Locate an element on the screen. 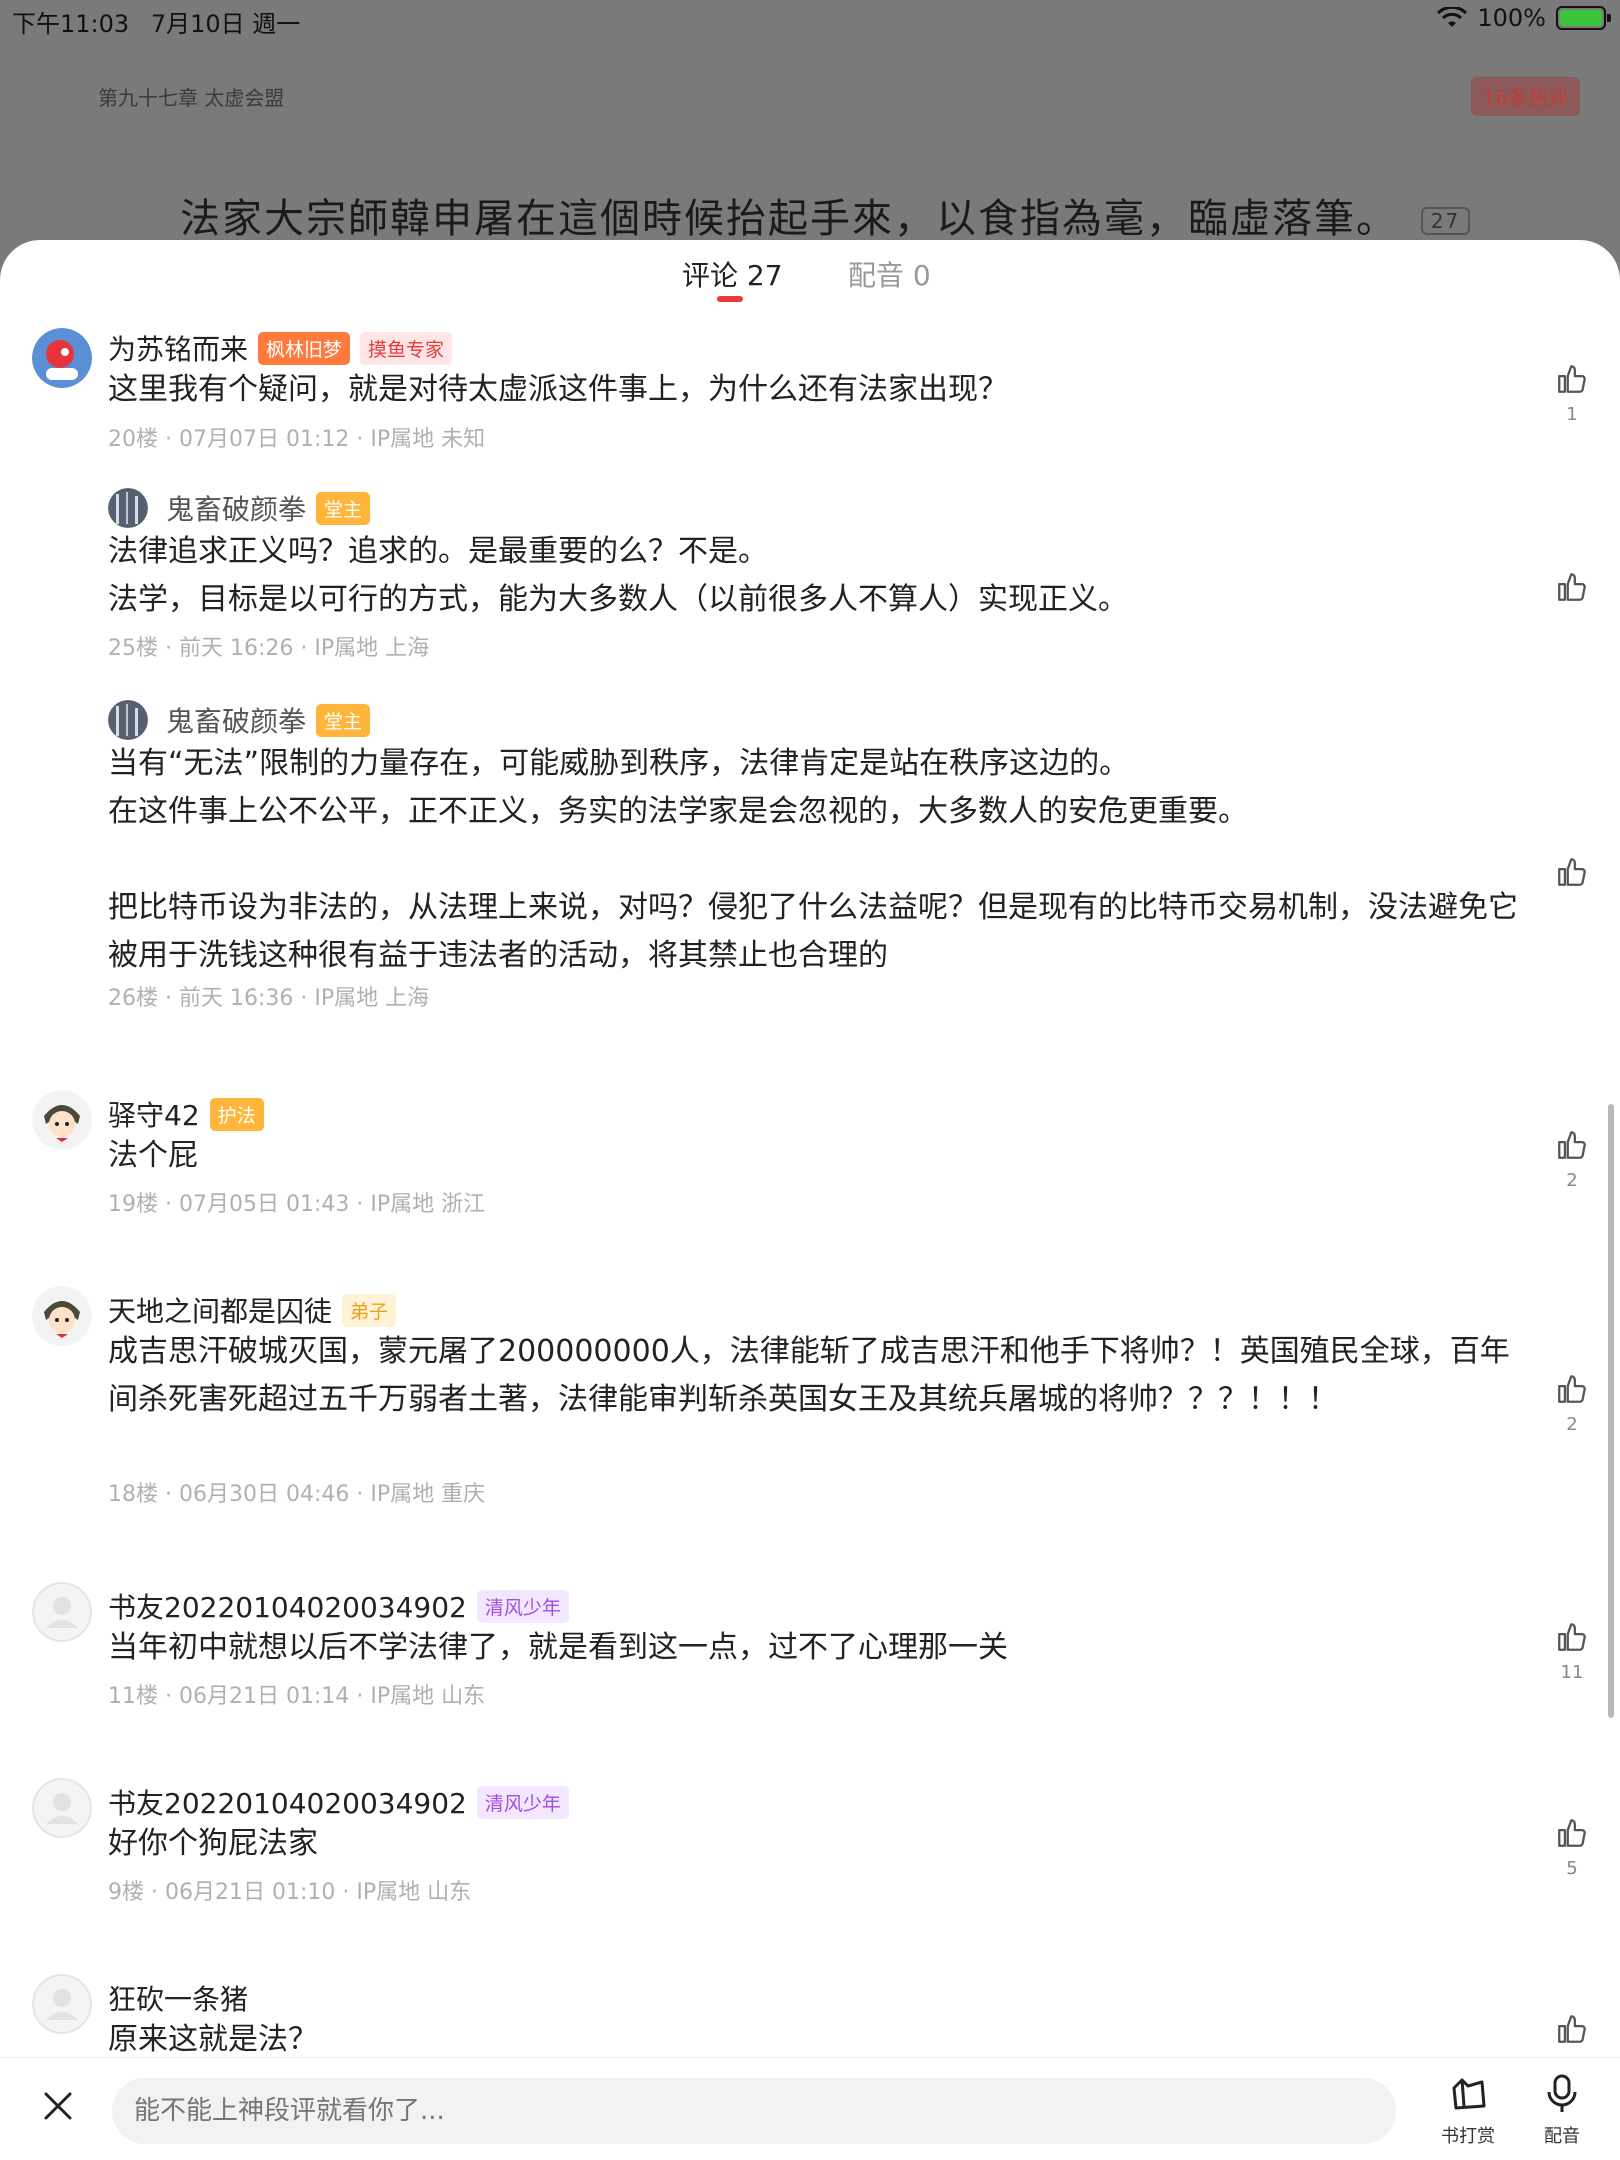 Image resolution: width=1620 pixels, height=2160 pixels. comment-input is located at coordinates (754, 2111).